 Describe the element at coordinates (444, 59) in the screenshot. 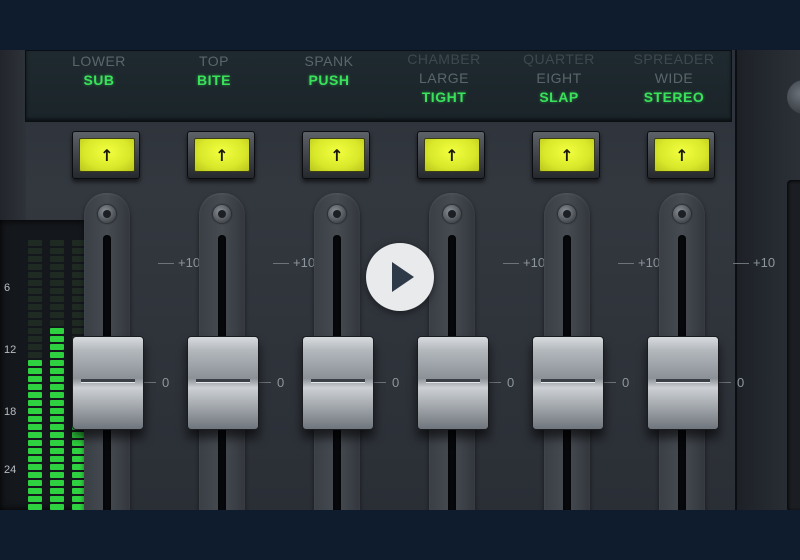

I see `preset-option: CHAMBER` at that location.